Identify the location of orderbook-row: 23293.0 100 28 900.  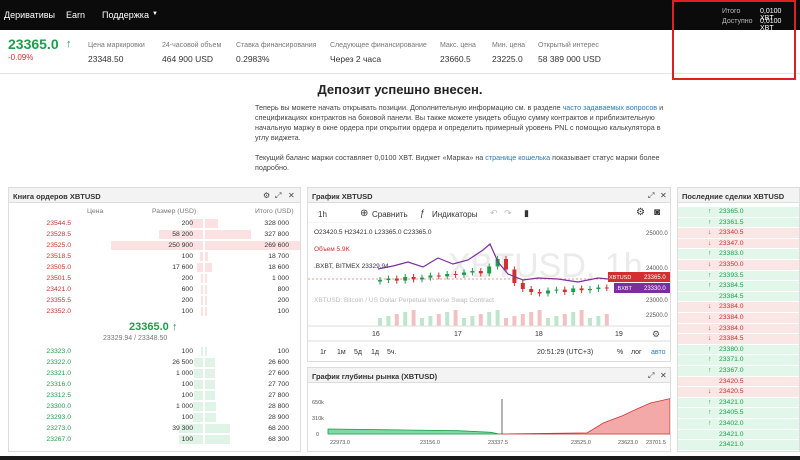
(154, 417).